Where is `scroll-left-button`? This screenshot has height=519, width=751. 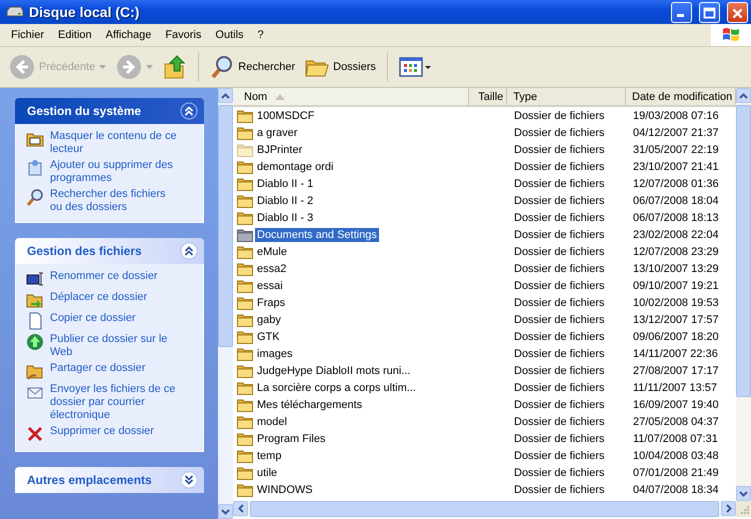 scroll-left-button is located at coordinates (240, 508).